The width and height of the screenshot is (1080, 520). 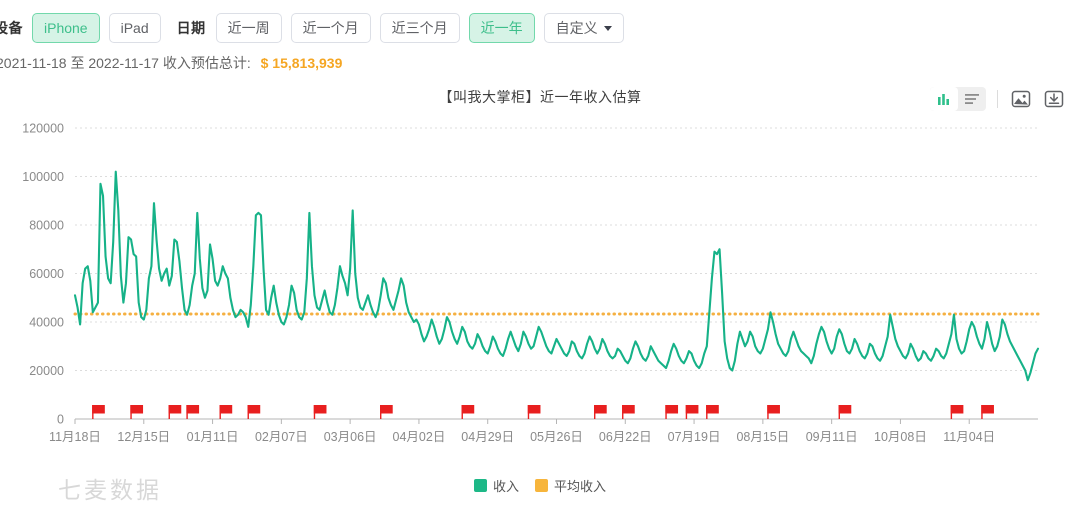 What do you see at coordinates (330, 28) in the screenshot?
I see `date-option-month: 近一个月` at bounding box center [330, 28].